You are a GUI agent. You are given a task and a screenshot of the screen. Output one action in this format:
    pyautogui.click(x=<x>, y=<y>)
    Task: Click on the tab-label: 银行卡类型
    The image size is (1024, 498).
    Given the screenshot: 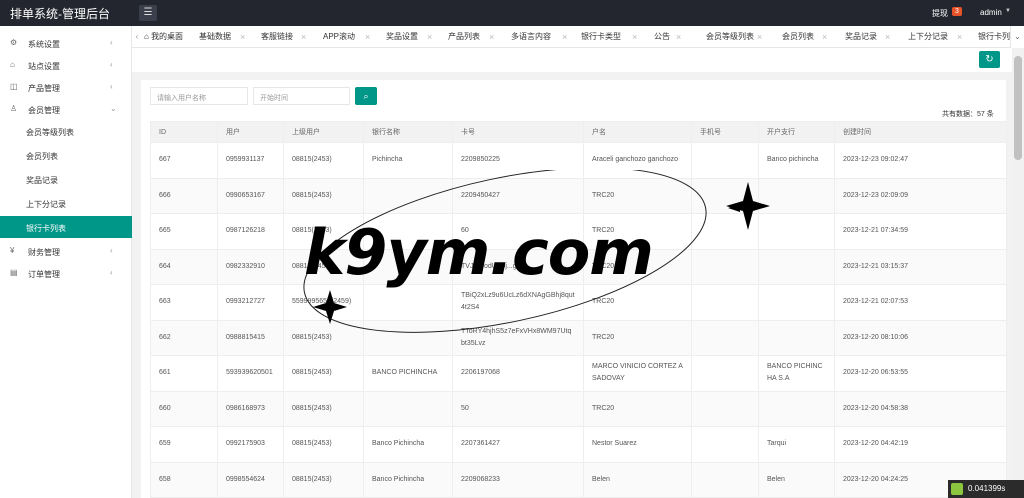 What is the action you would take?
    pyautogui.click(x=601, y=36)
    